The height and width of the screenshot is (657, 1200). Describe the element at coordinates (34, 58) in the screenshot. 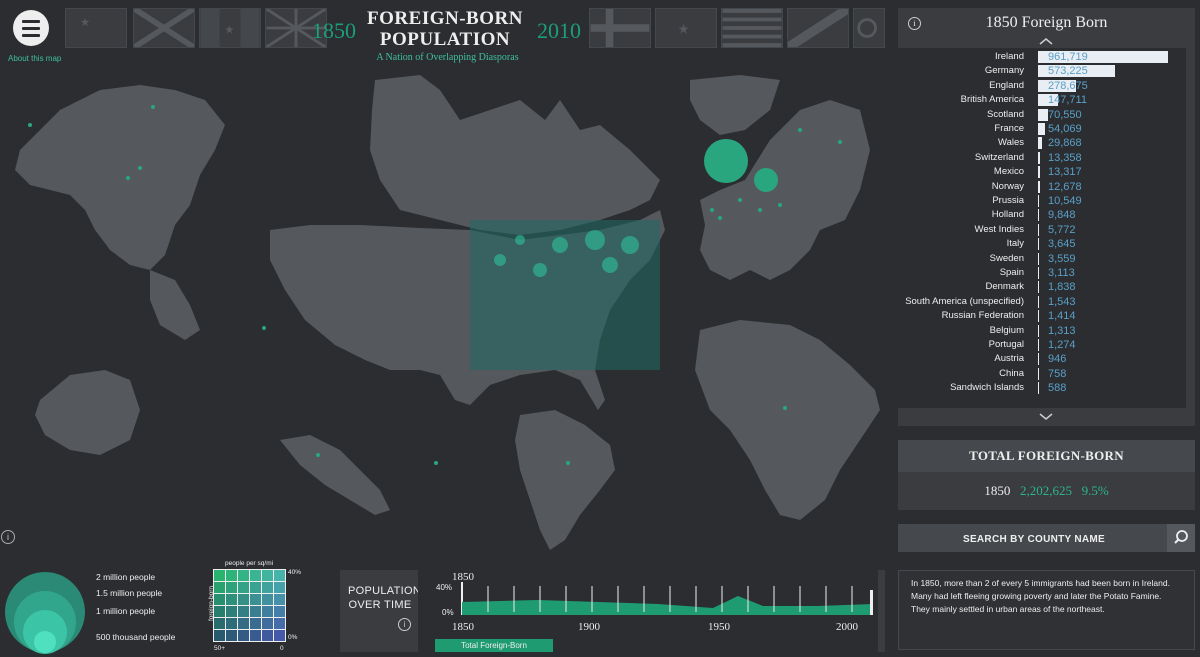

I see `about-link: About this map` at that location.